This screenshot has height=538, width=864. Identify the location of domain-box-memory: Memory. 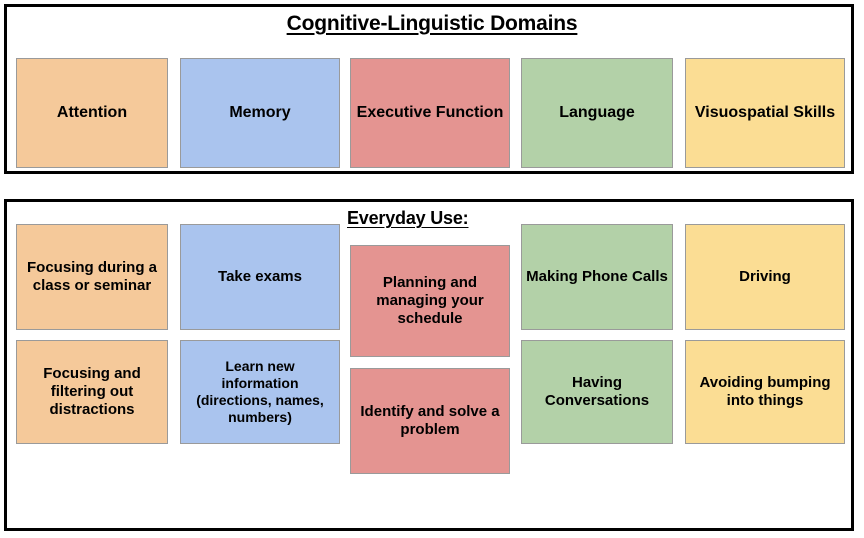
(260, 113).